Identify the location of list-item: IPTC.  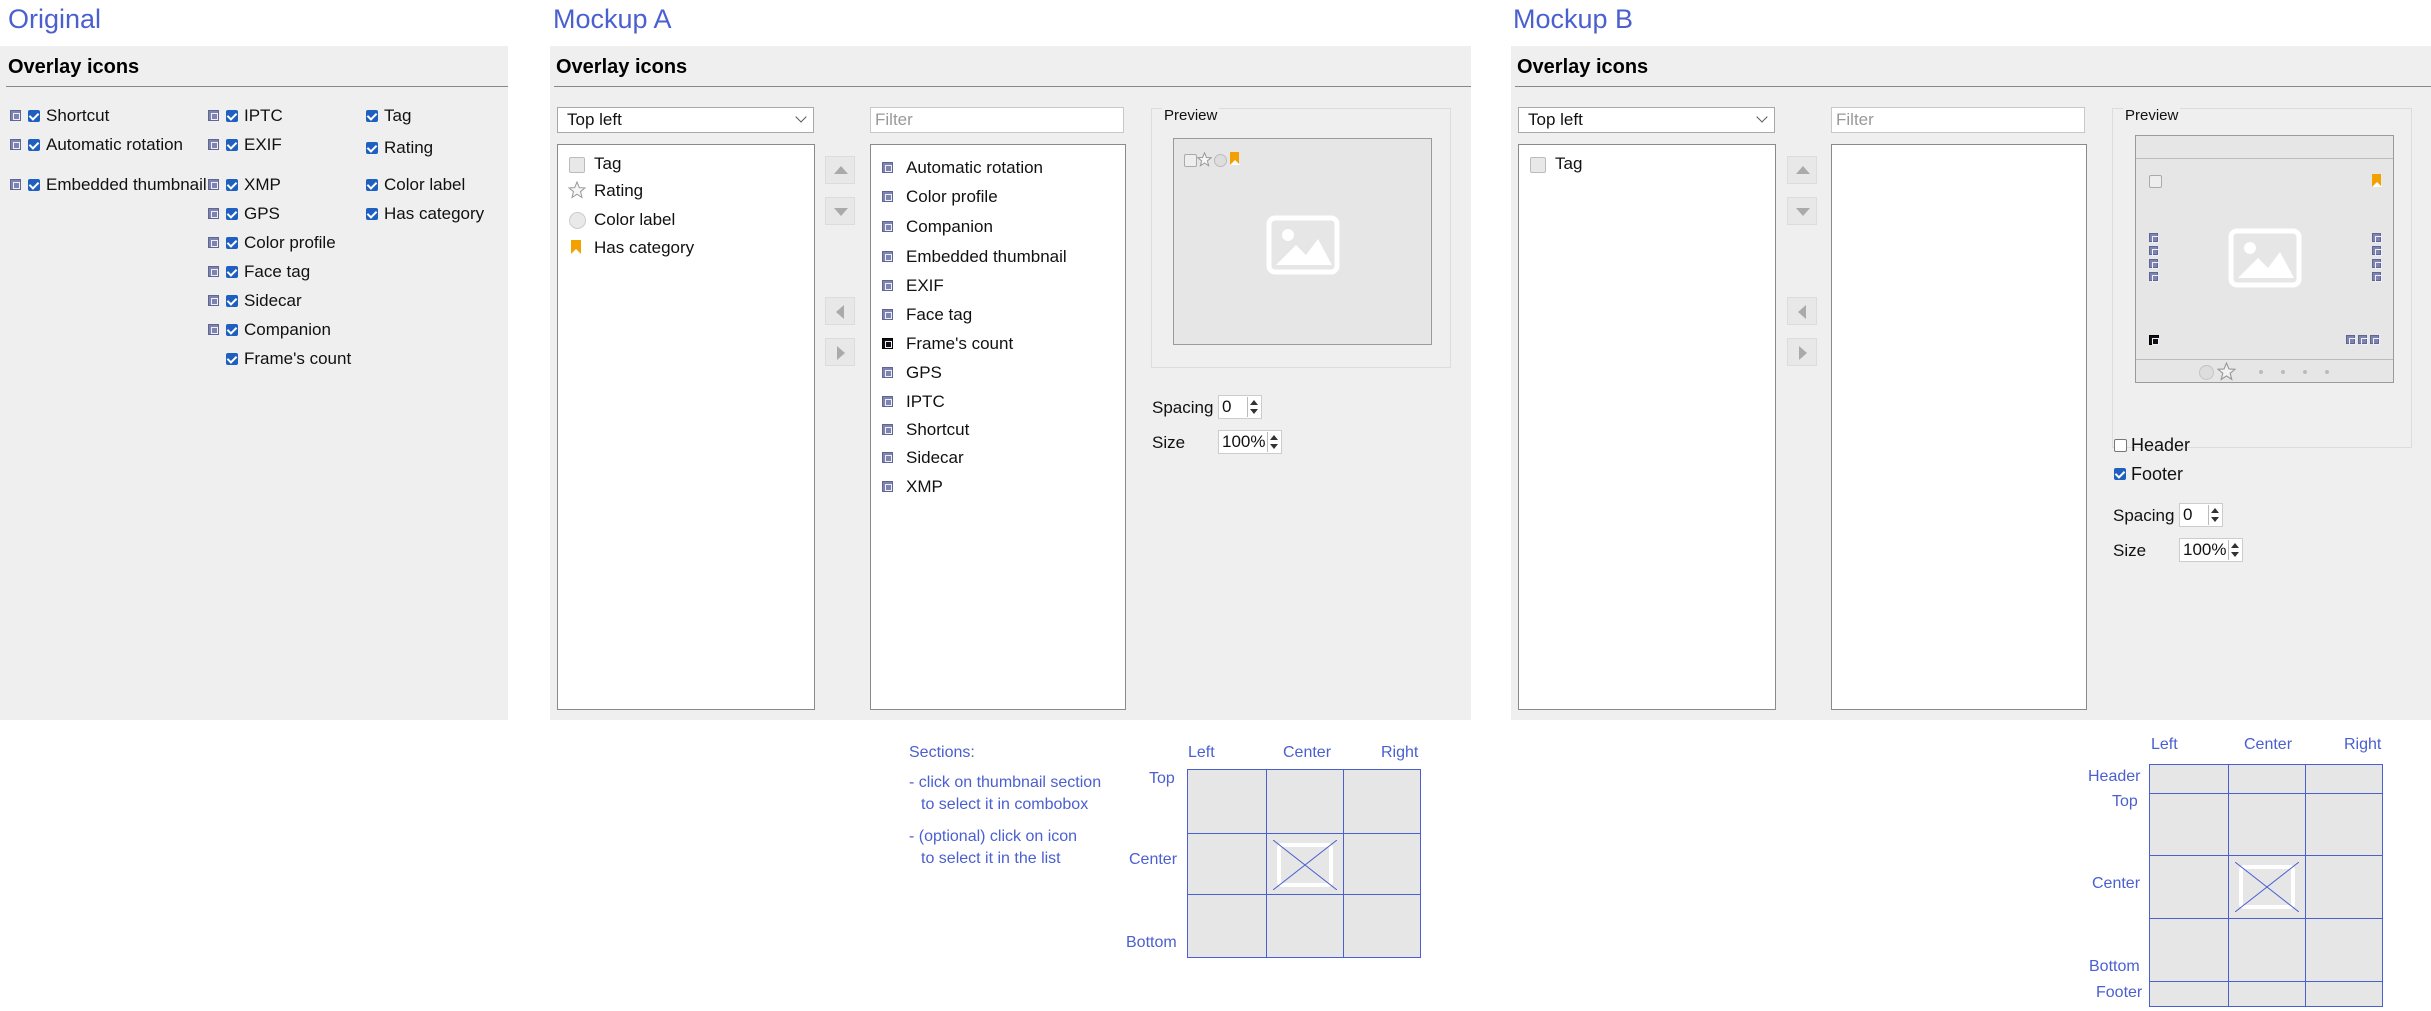
(925, 402).